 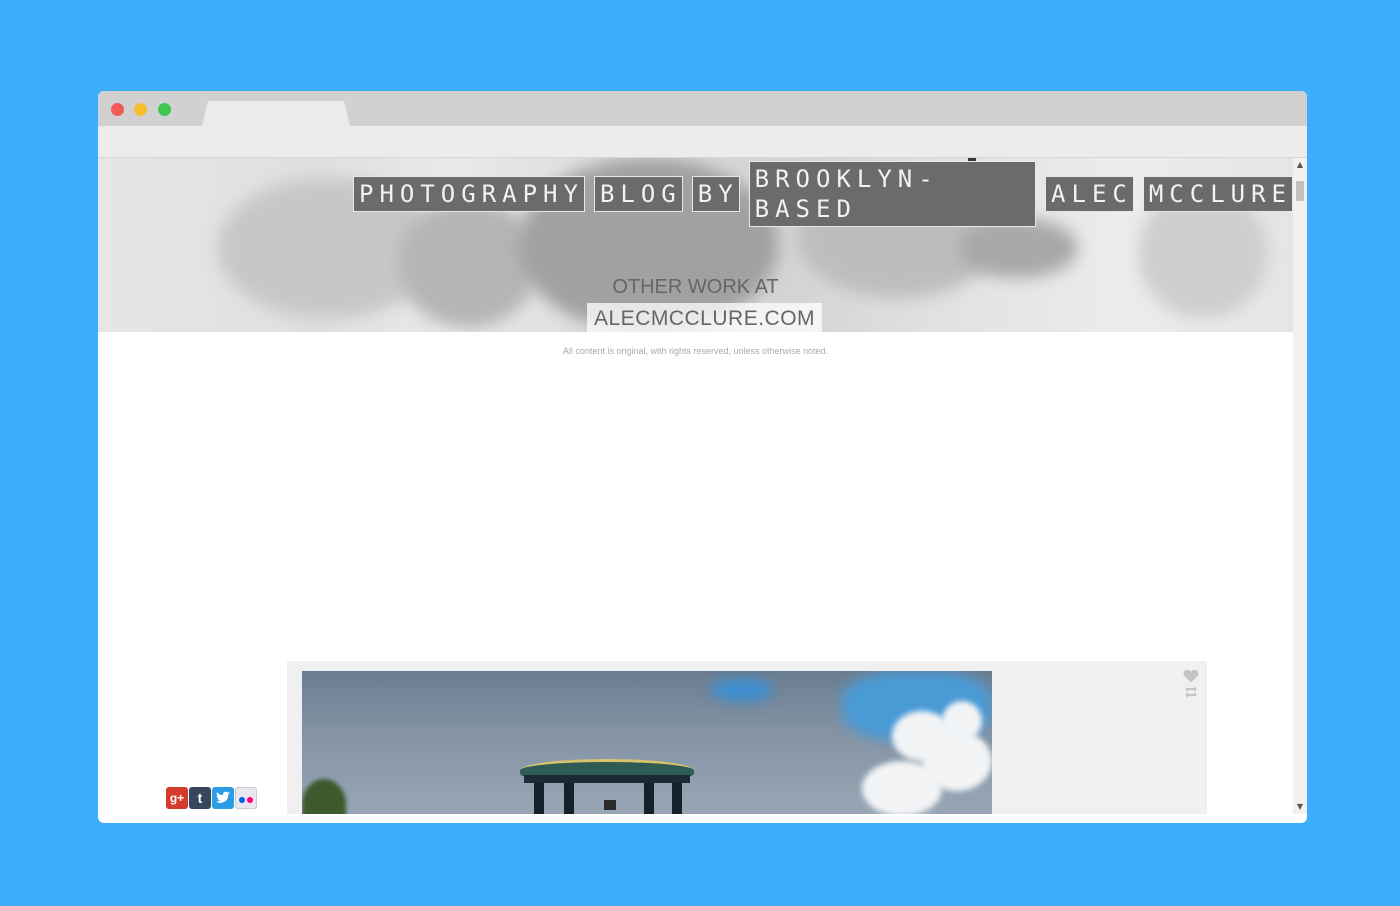 I want to click on portfolio-link: ALECMCCLURE.COM, so click(x=705, y=317).